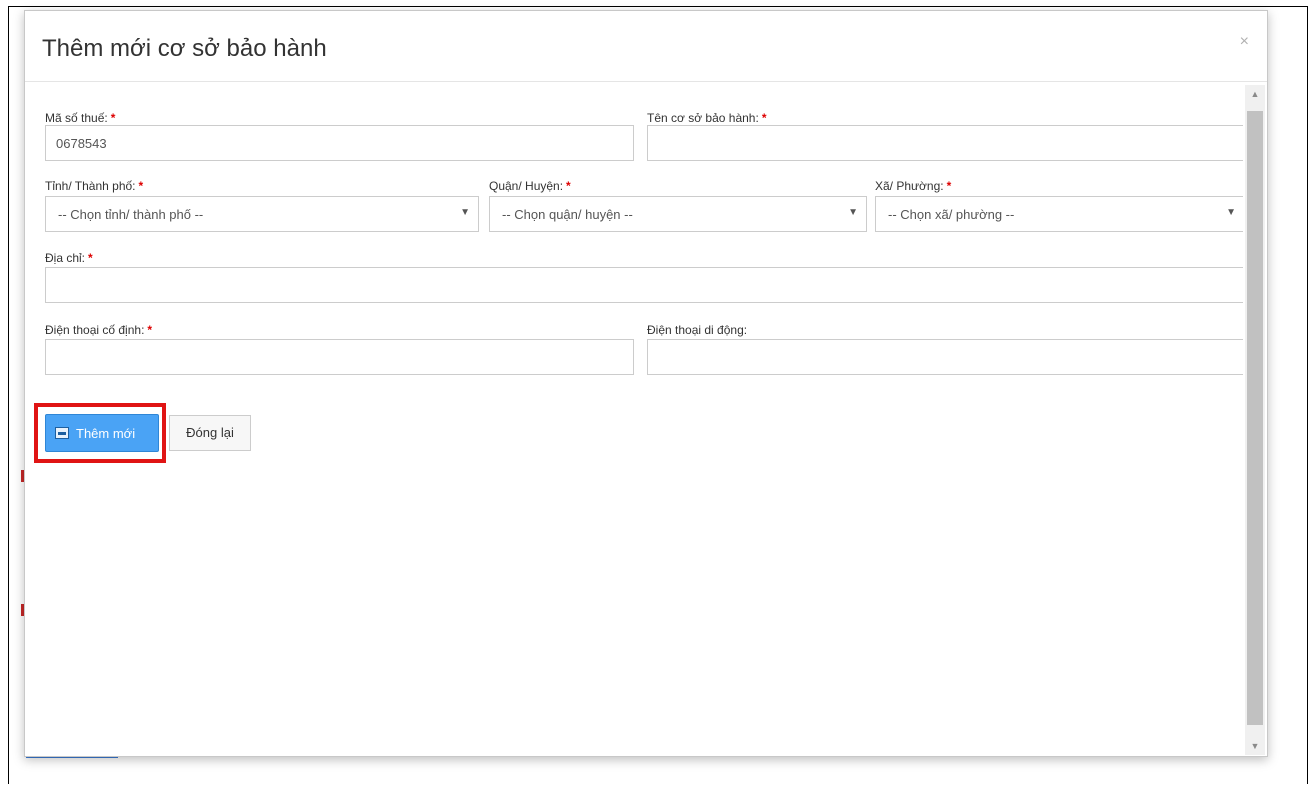 Image resolution: width=1310 pixels, height=786 pixels. Describe the element at coordinates (94, 186) in the screenshot. I see `province-label: Tỉnh/ Thành phố: *` at that location.